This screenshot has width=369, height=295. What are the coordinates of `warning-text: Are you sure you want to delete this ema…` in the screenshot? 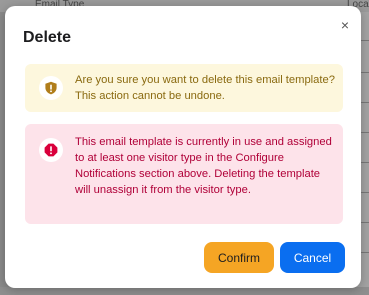 It's located at (205, 88).